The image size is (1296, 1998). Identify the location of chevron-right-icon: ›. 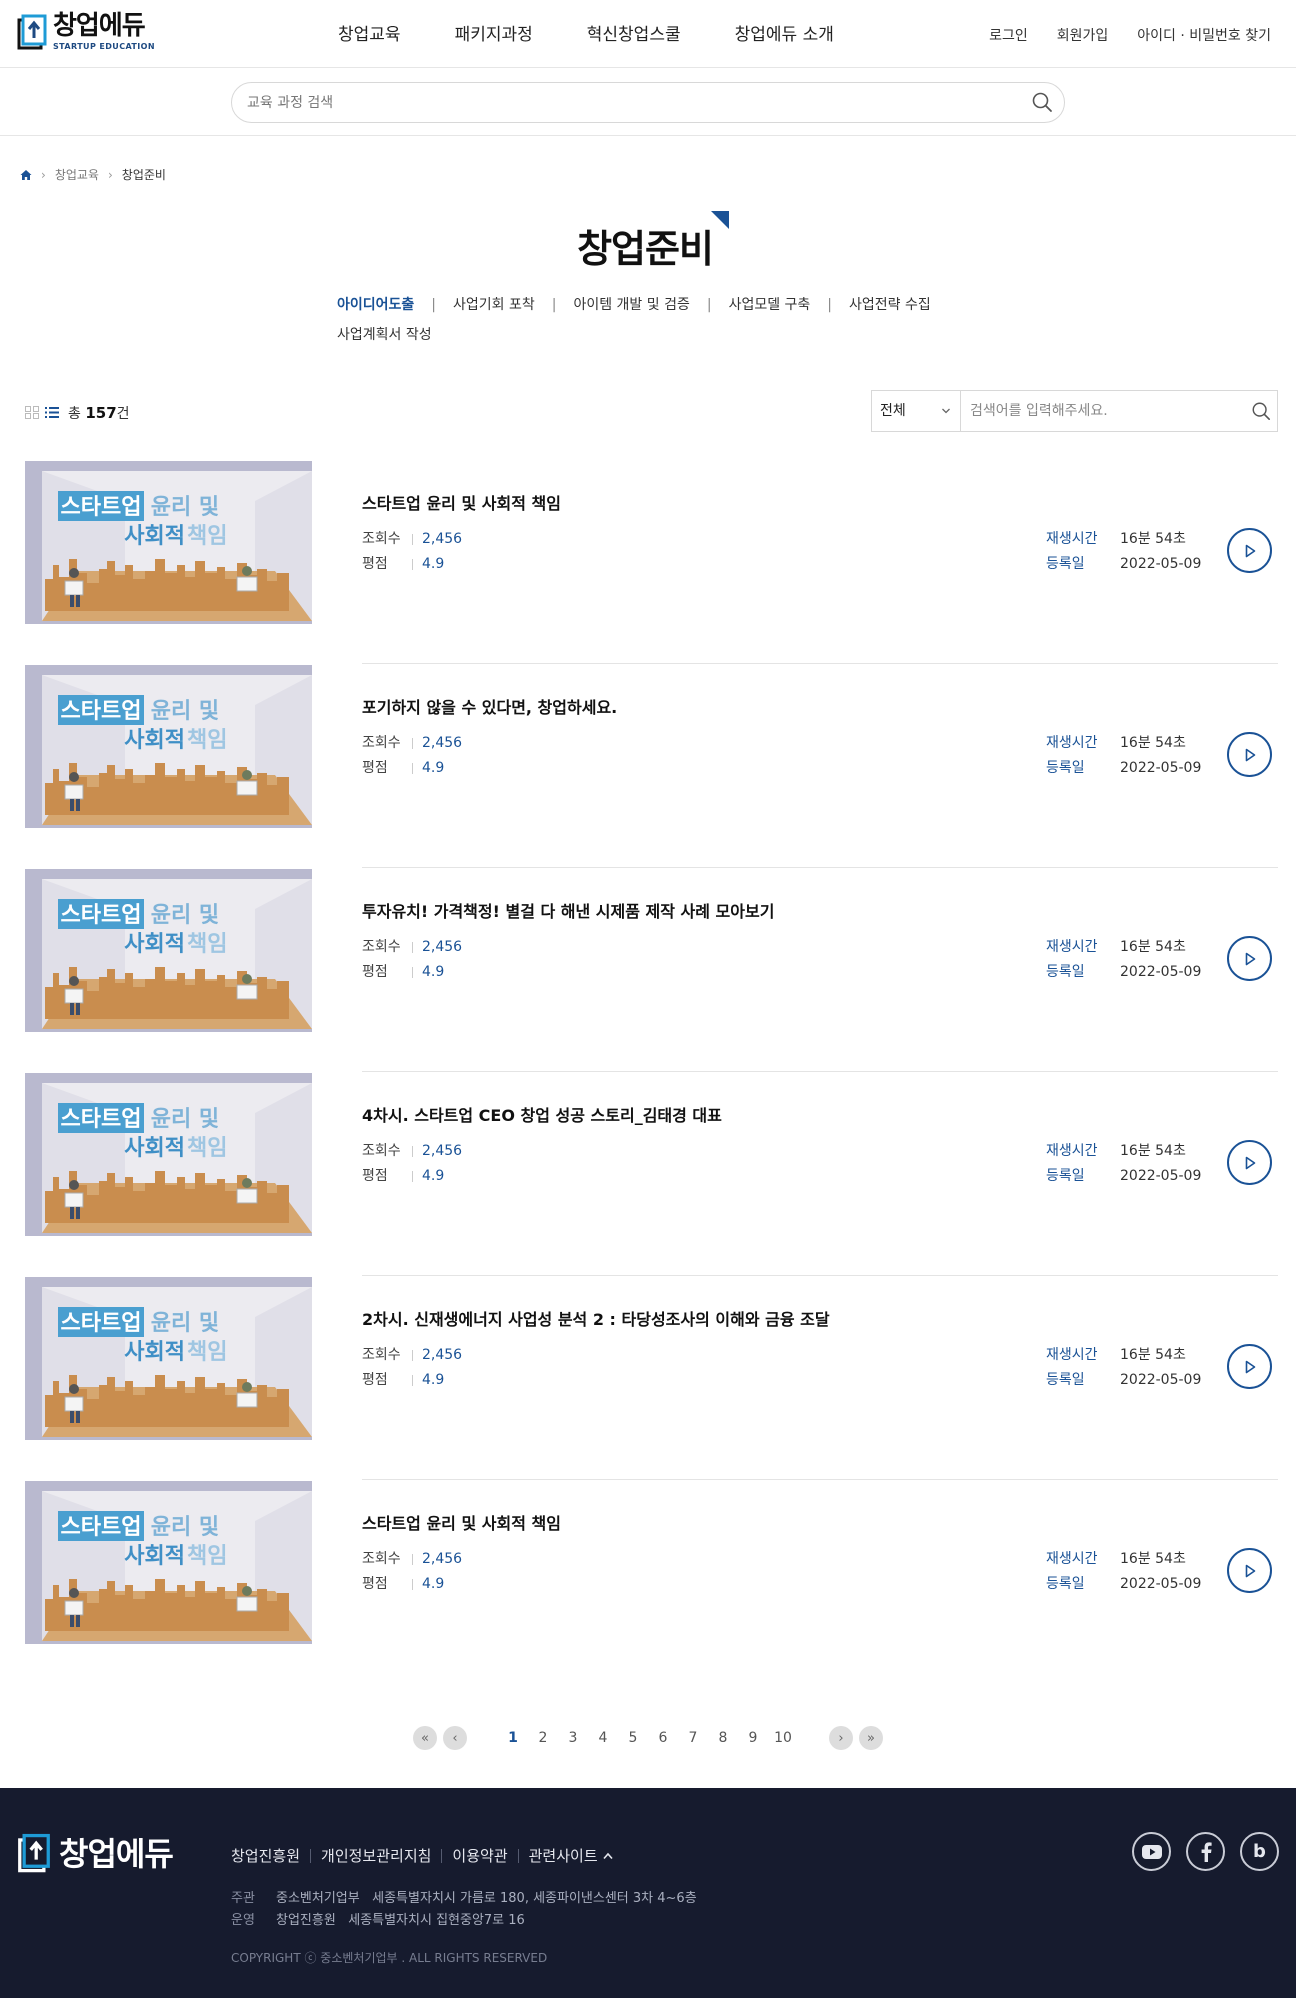
(43, 174).